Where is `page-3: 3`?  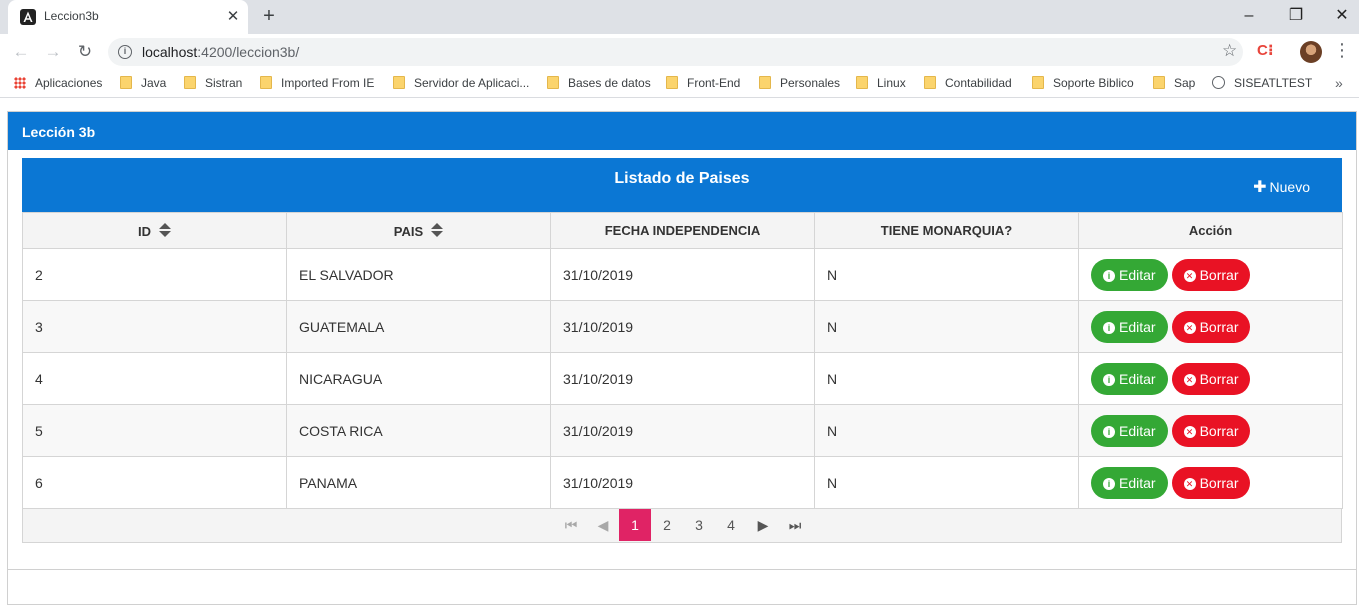
page-3: 3 is located at coordinates (699, 525).